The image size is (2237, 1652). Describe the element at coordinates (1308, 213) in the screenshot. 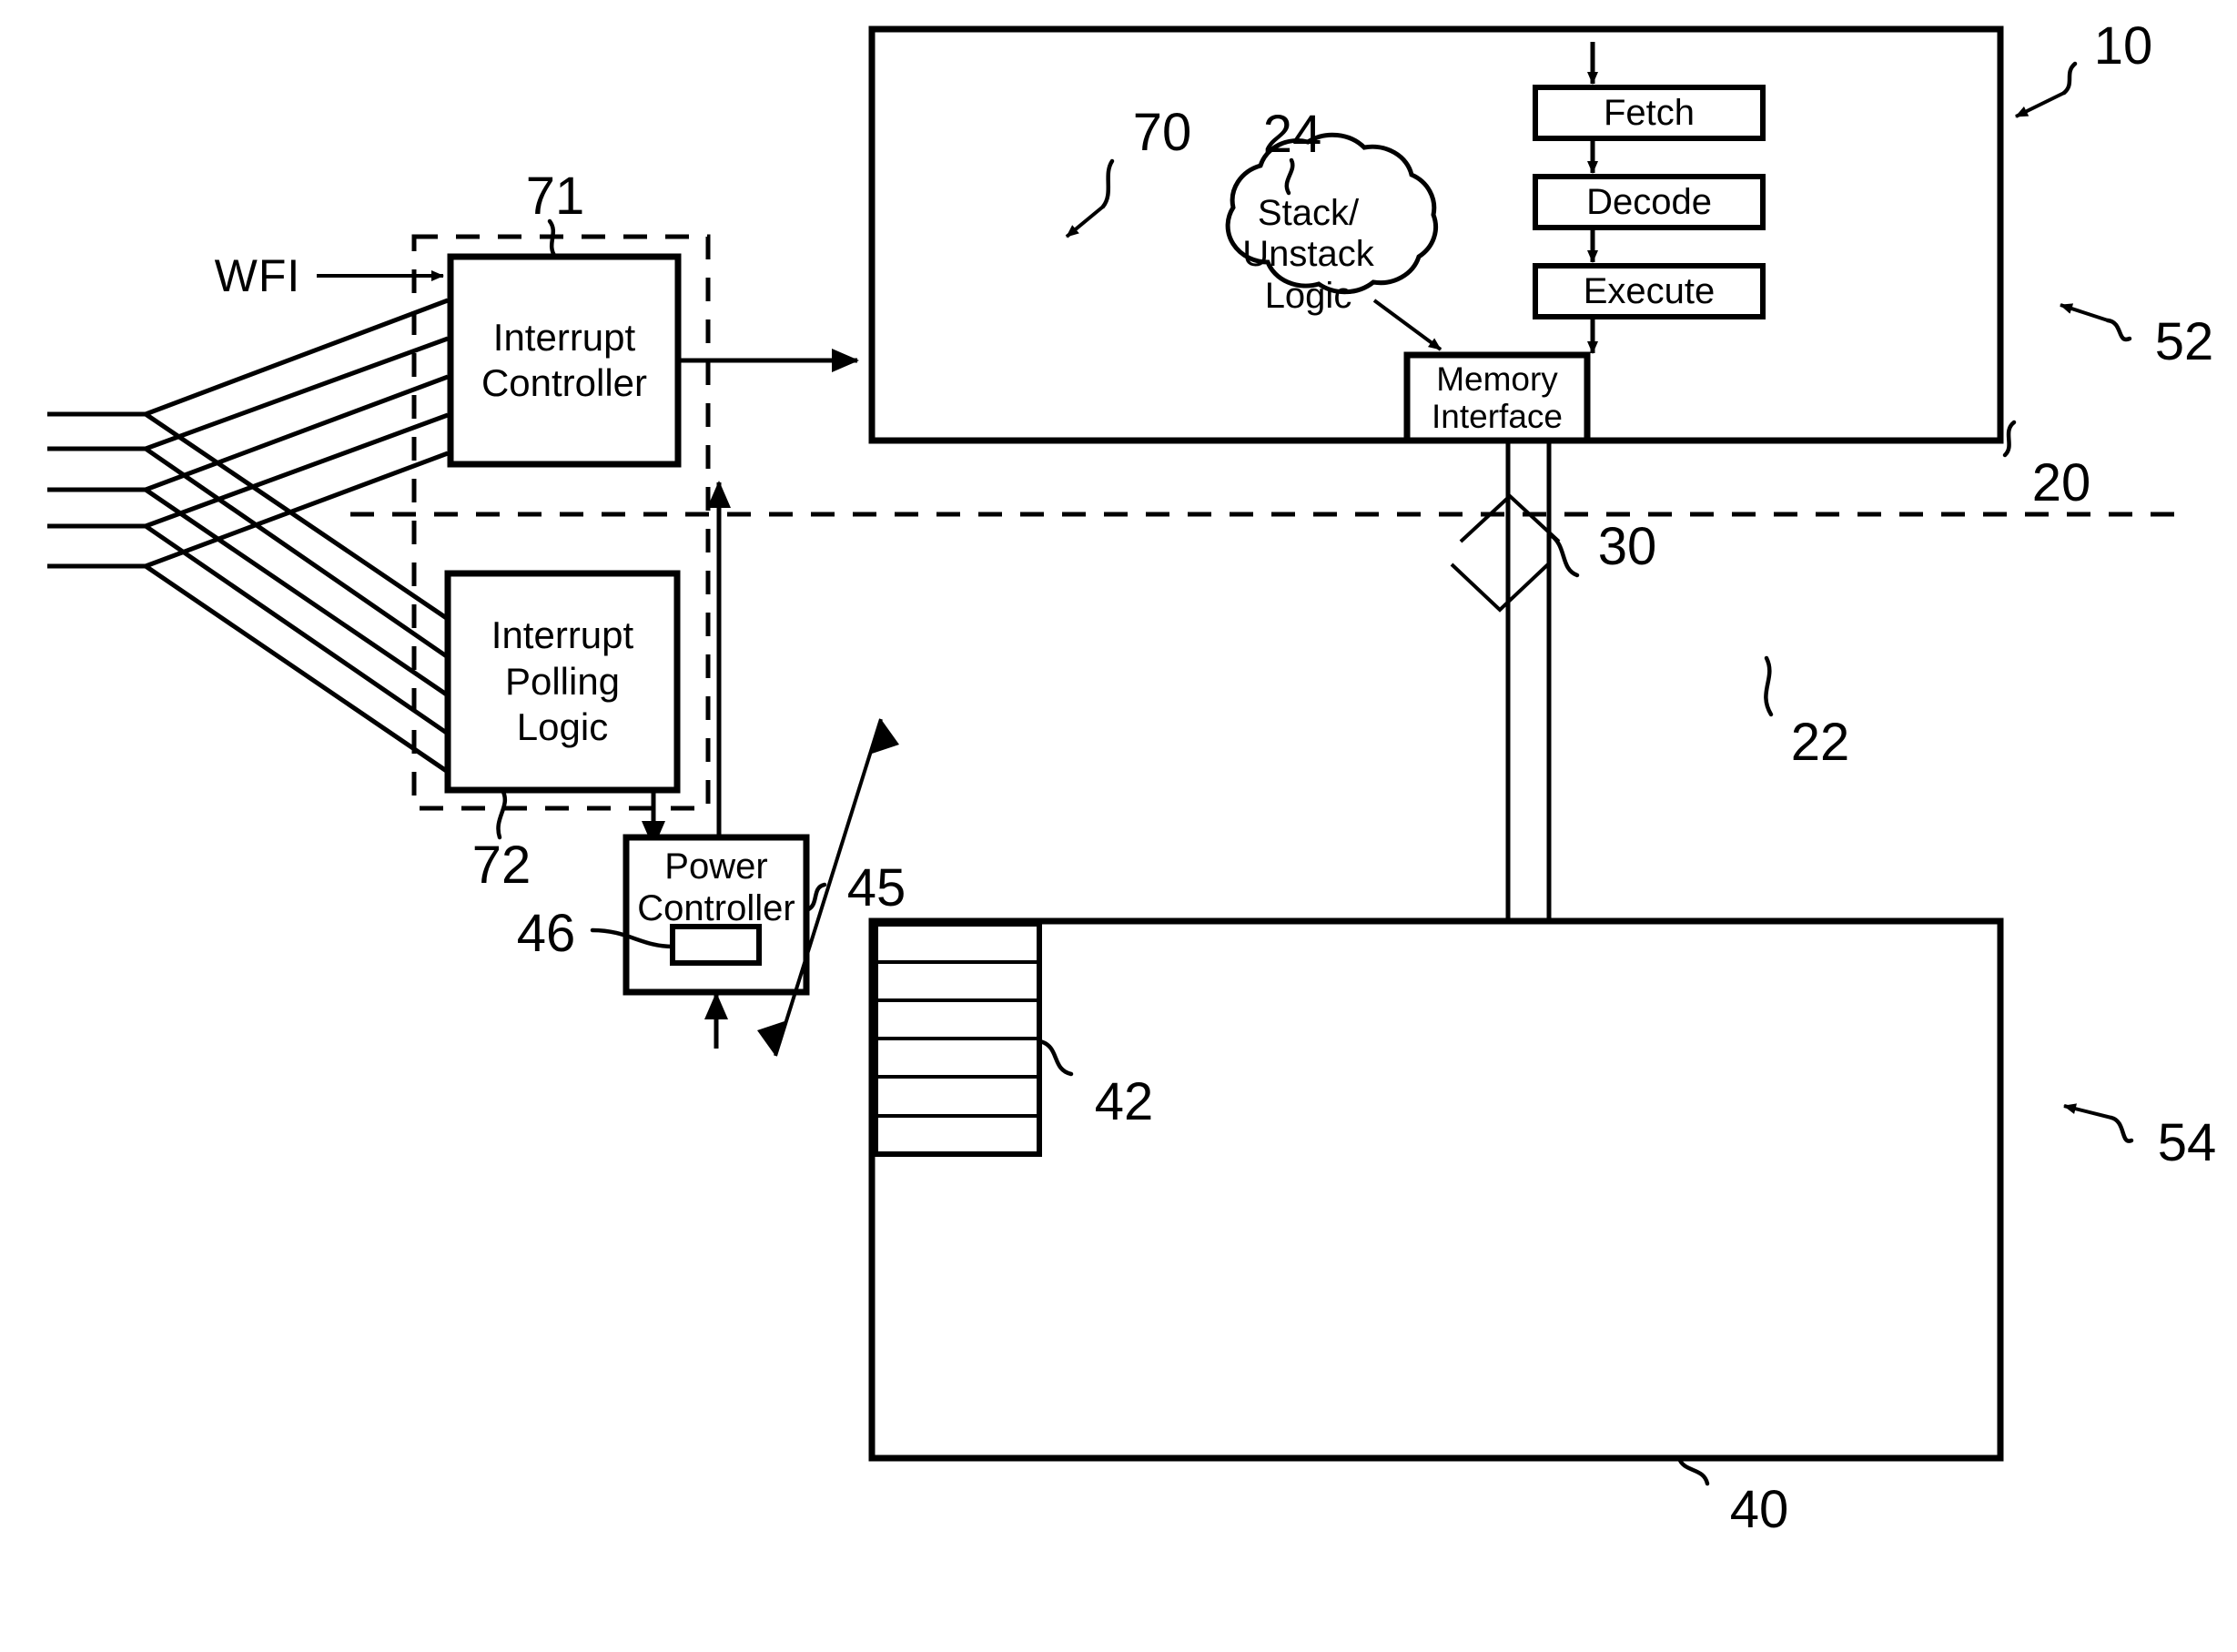

I see `stack-logic-label-line1: Stack/` at that location.